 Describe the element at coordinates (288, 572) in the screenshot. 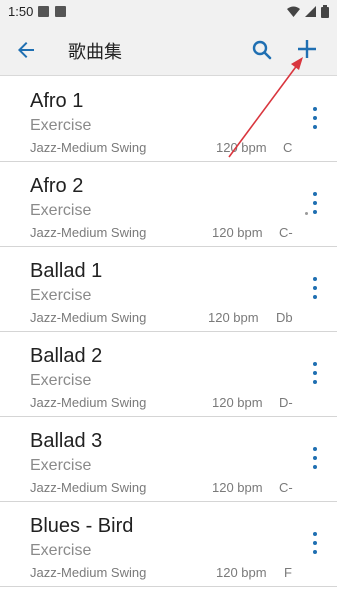

I see `song-key: F` at that location.